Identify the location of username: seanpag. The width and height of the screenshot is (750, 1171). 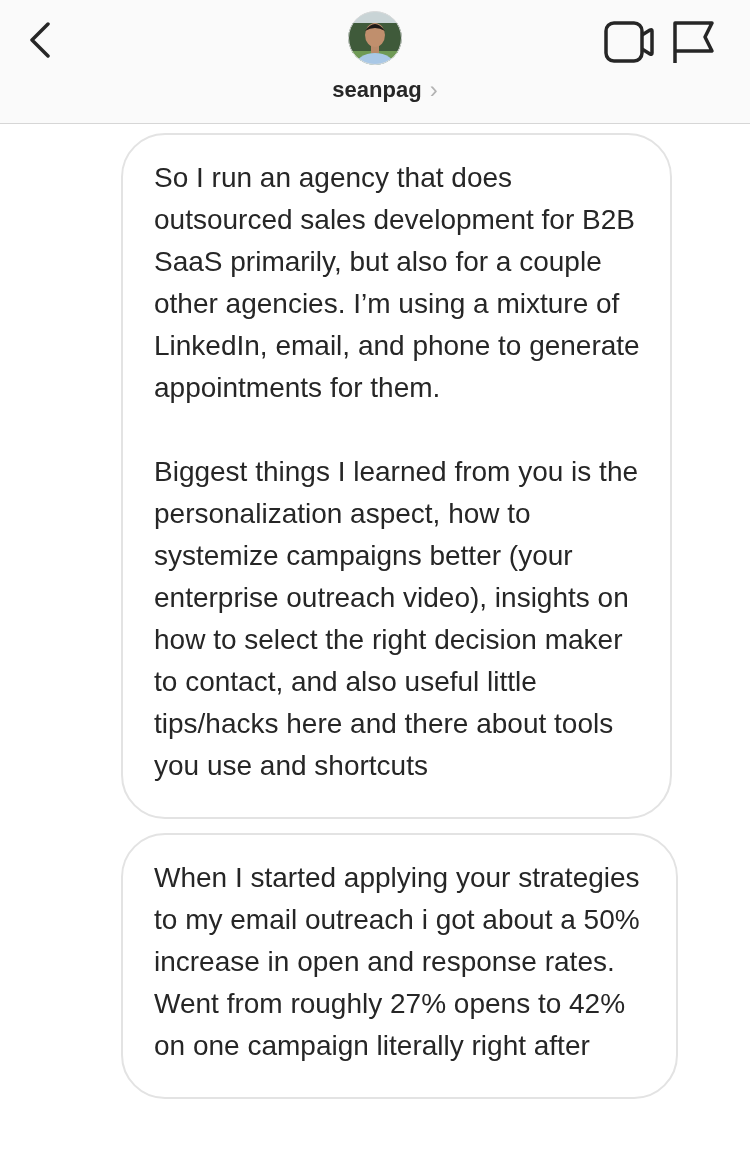
(377, 89).